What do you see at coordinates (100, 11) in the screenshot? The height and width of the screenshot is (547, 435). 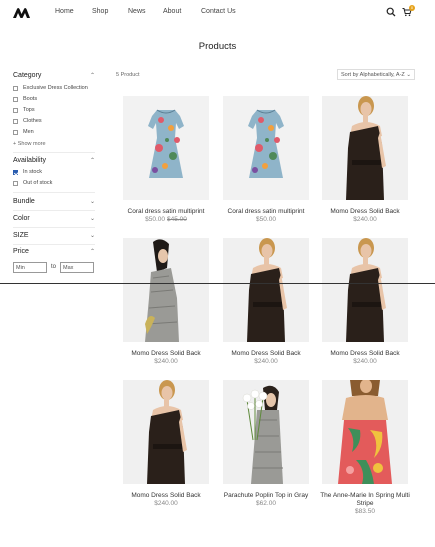 I see `nav-shop: Shop` at bounding box center [100, 11].